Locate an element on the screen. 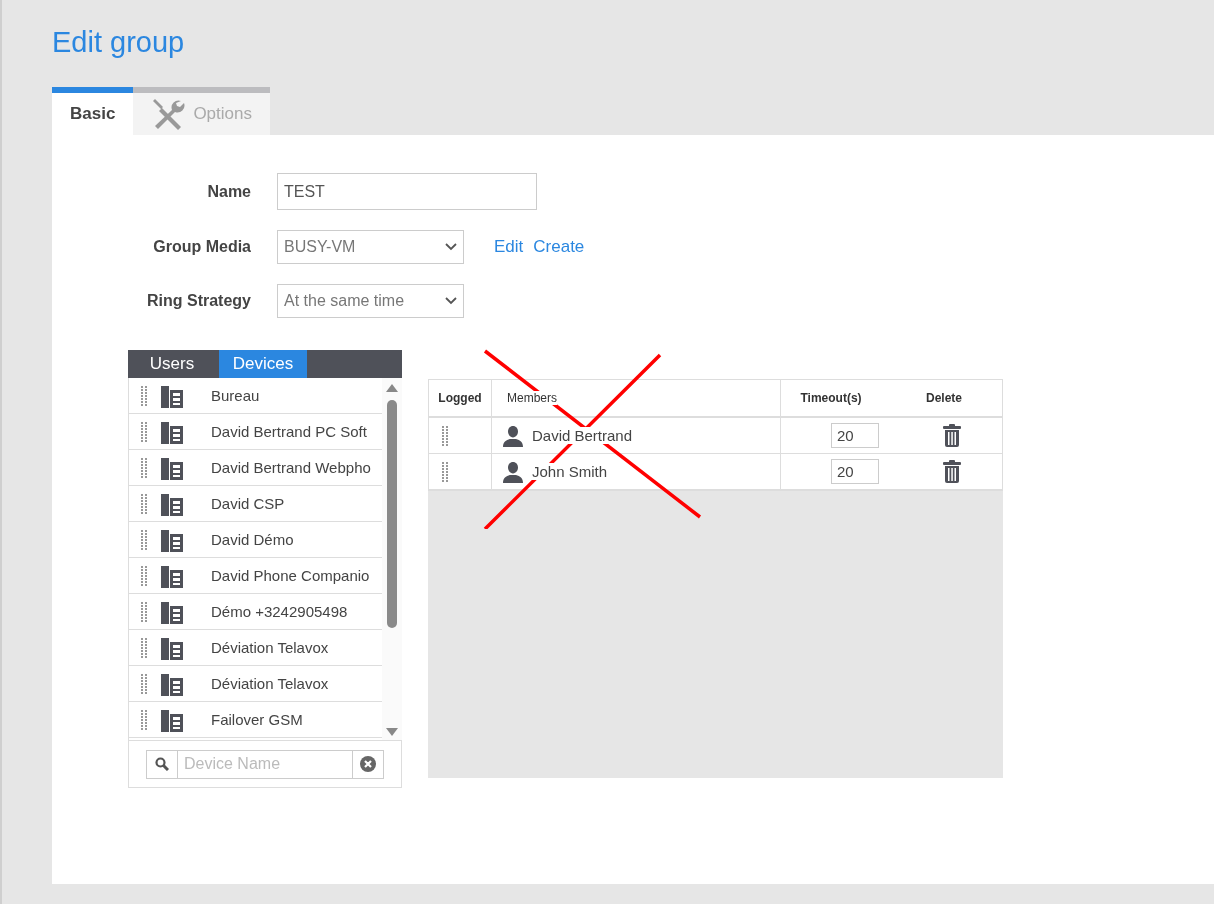  device-name: Failover GSM is located at coordinates (257, 719).